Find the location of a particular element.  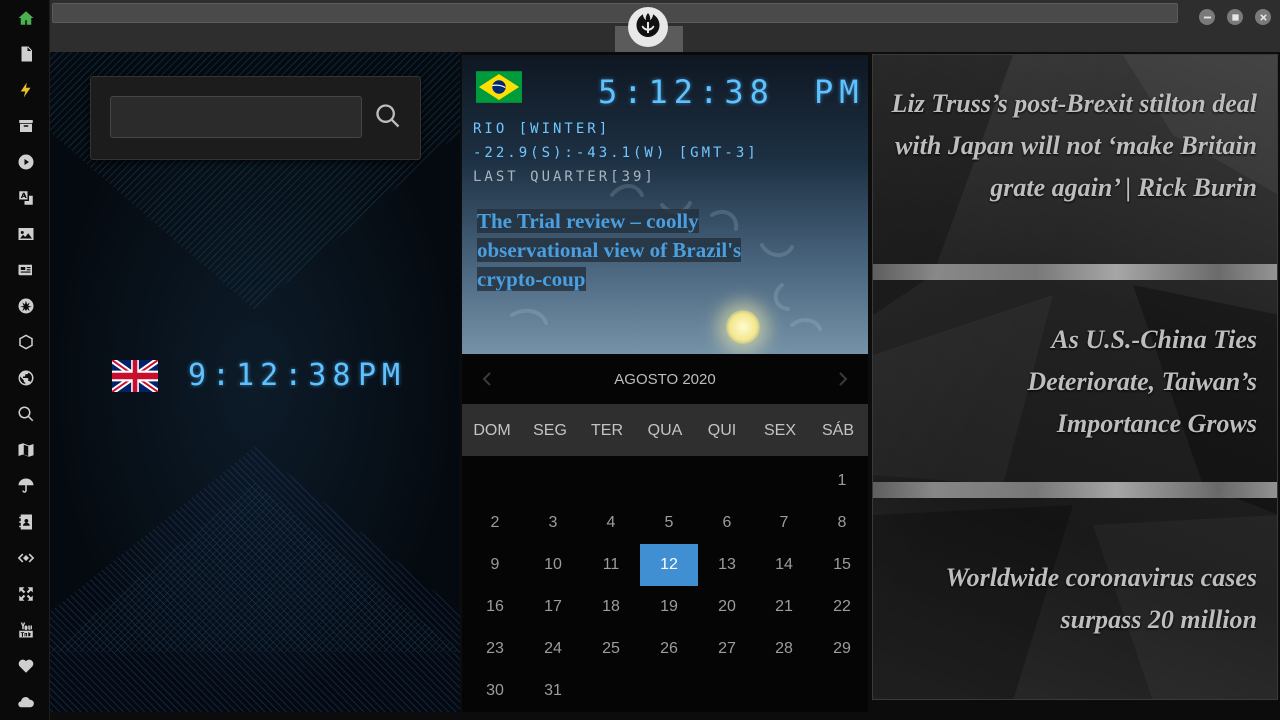

calendar-day: 30 is located at coordinates (495, 691).